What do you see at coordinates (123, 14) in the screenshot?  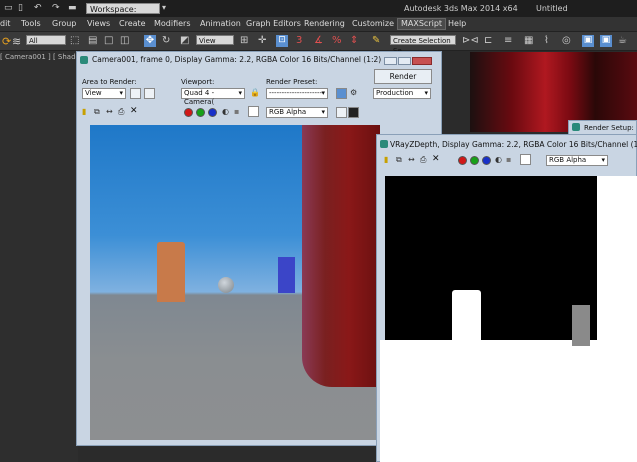 I see `workspace-dropdown: Workspace: Default` at bounding box center [123, 14].